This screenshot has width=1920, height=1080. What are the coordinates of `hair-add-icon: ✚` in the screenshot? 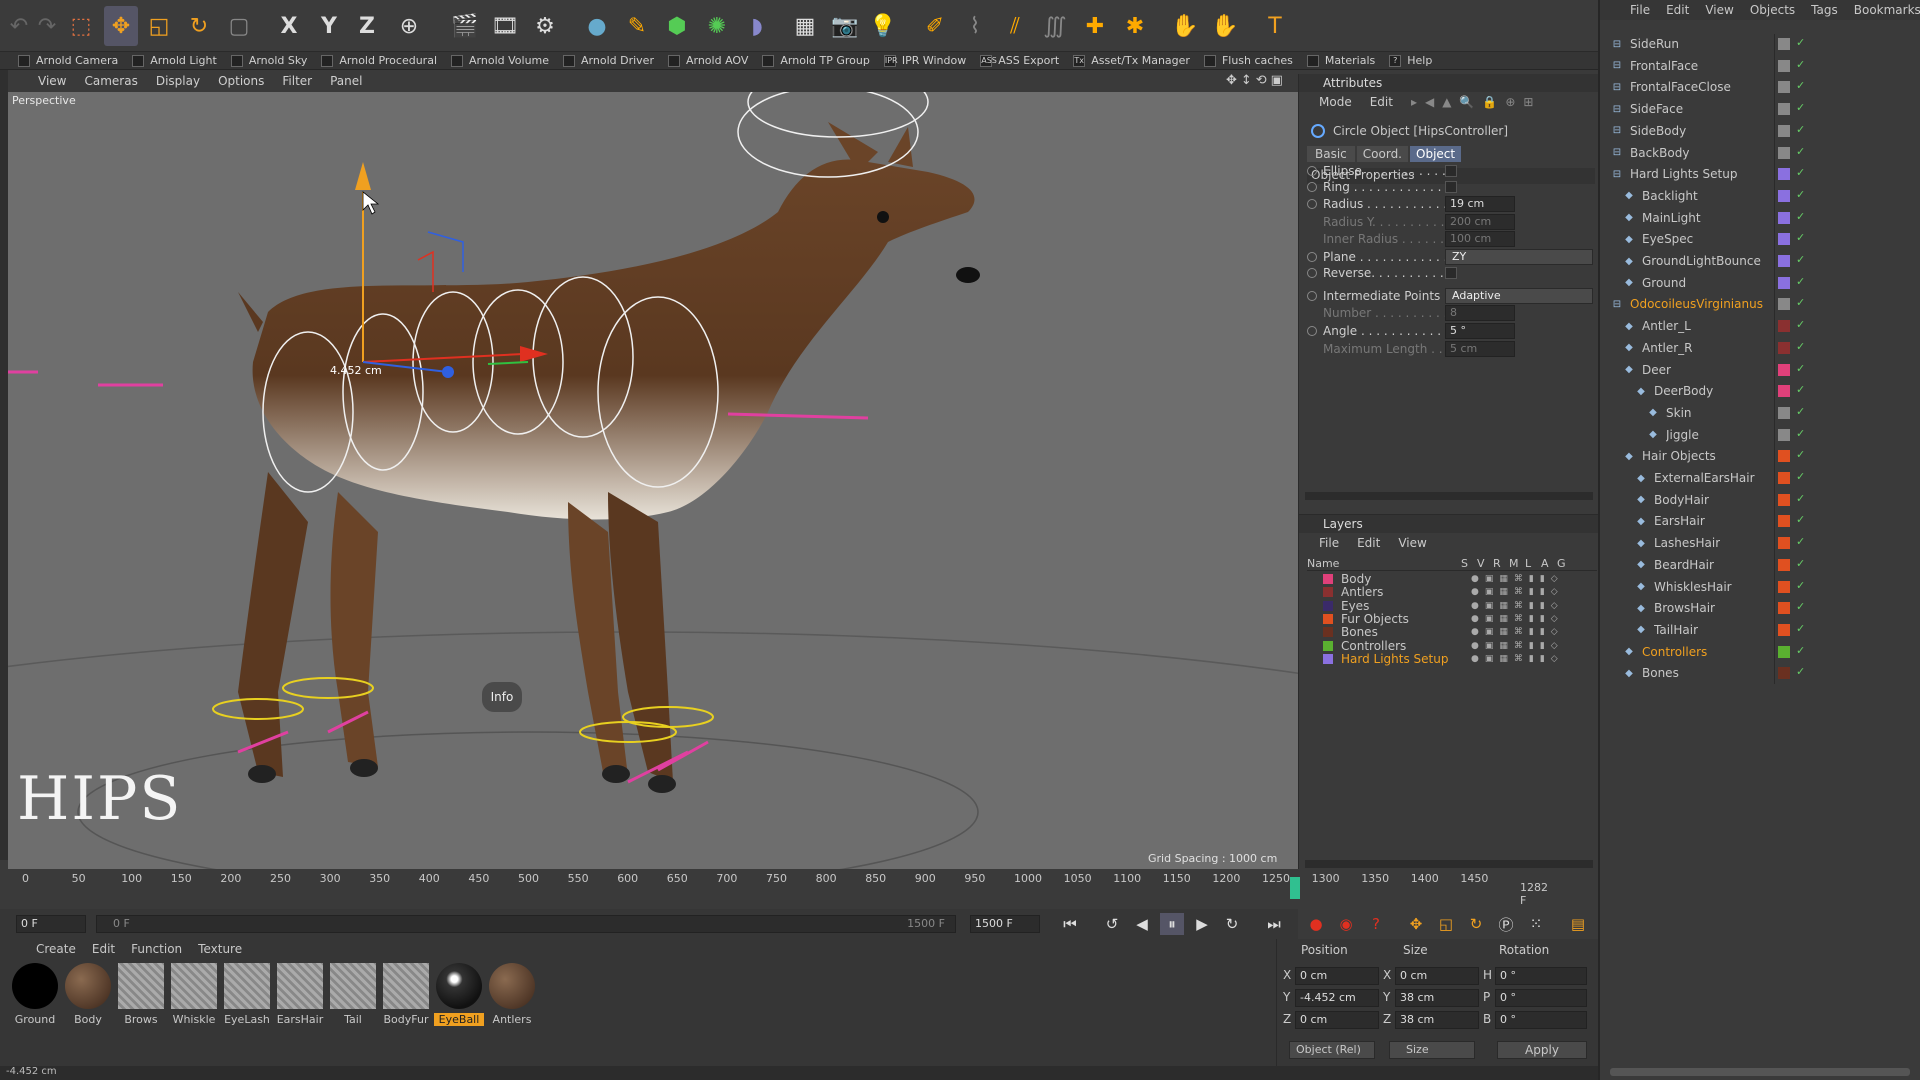 It's located at (1095, 26).